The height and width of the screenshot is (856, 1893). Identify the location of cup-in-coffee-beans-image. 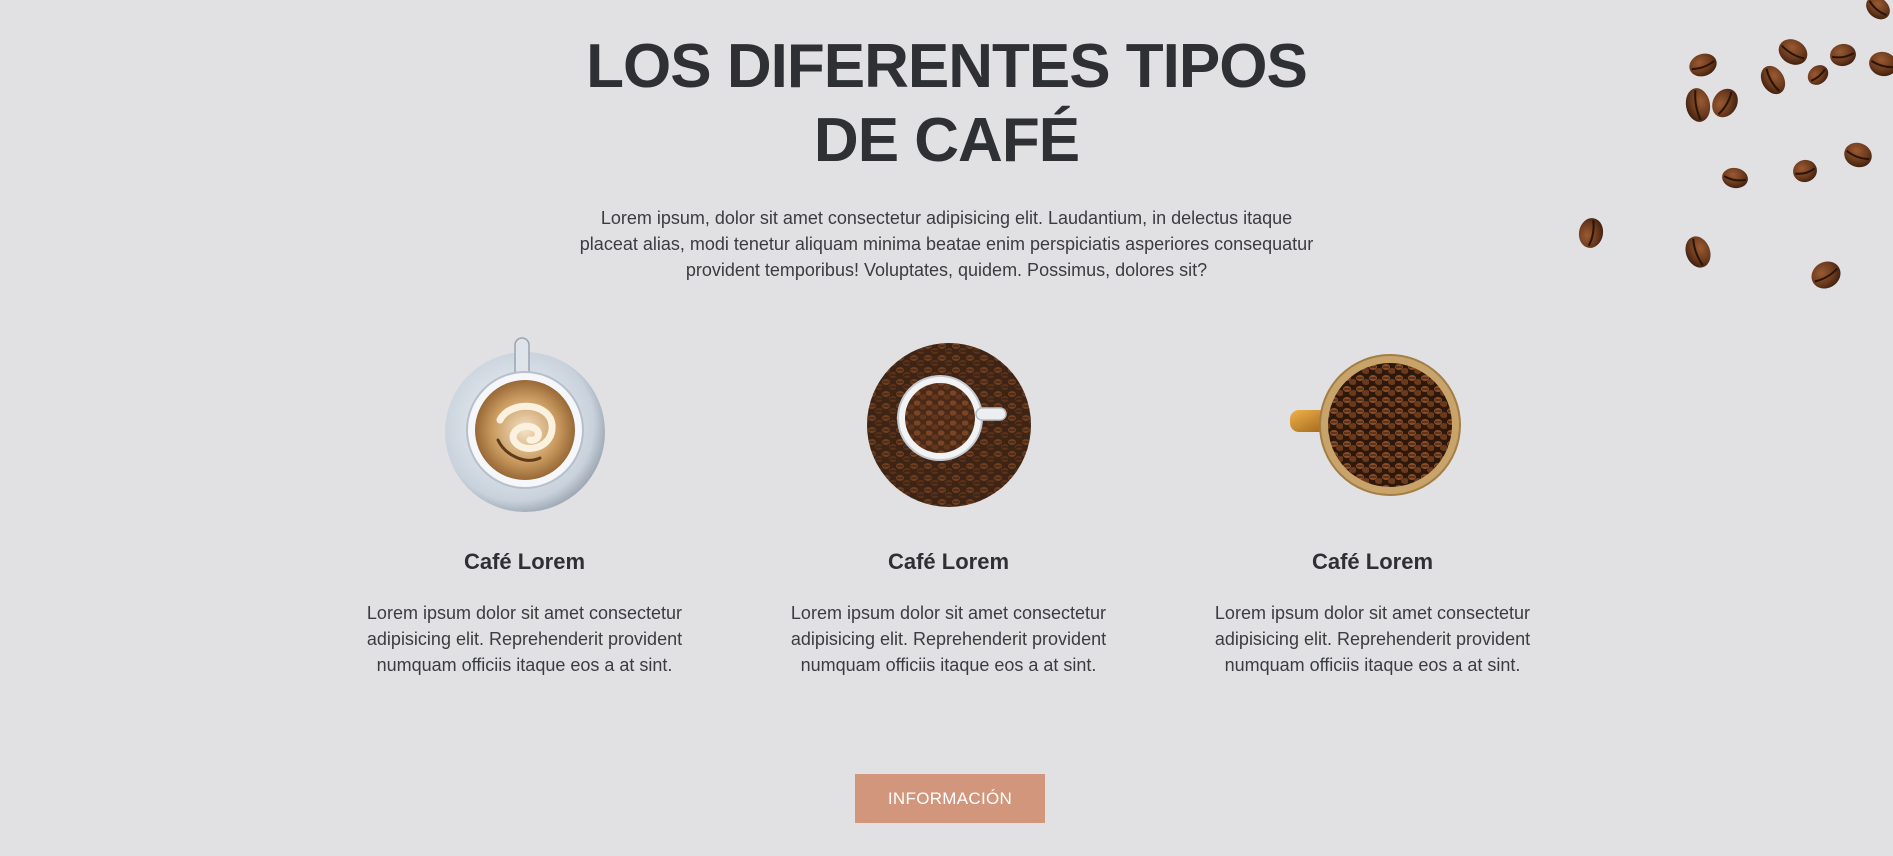
(949, 425).